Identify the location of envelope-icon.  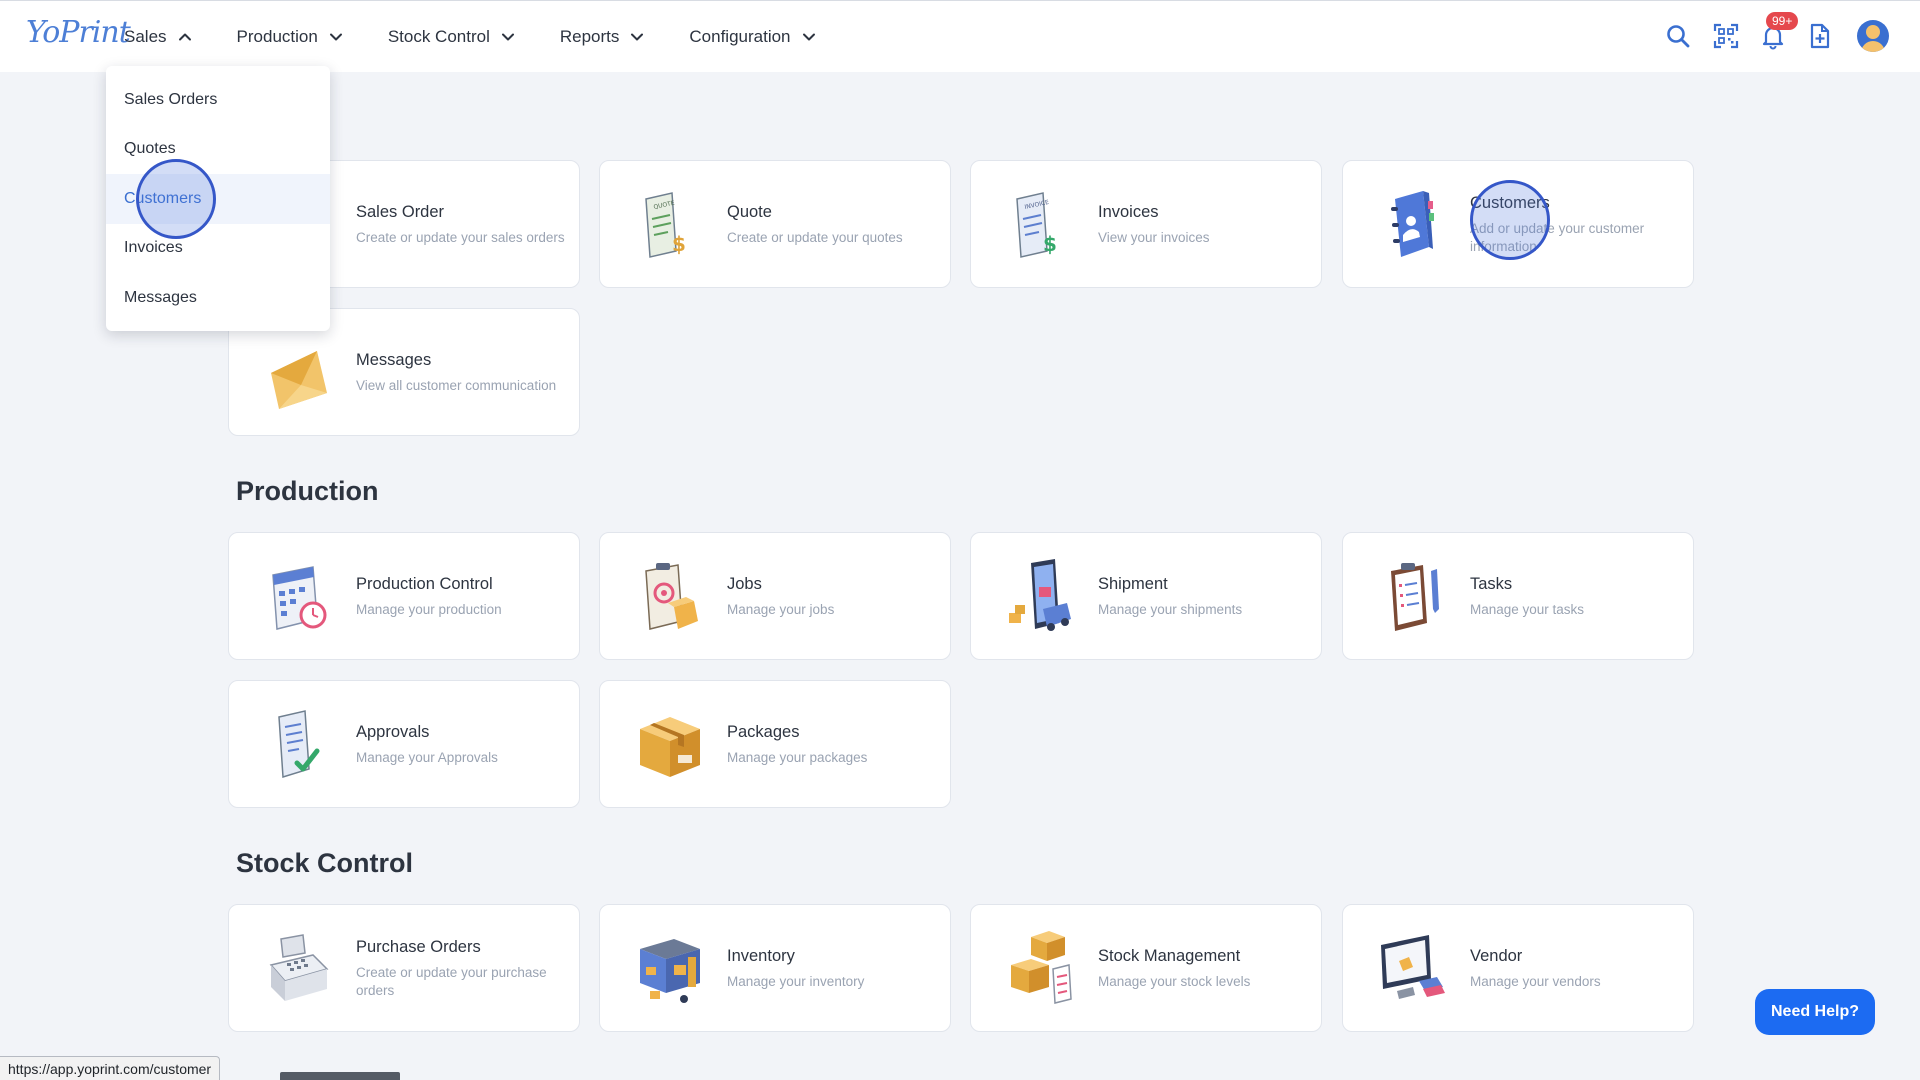
(299, 373).